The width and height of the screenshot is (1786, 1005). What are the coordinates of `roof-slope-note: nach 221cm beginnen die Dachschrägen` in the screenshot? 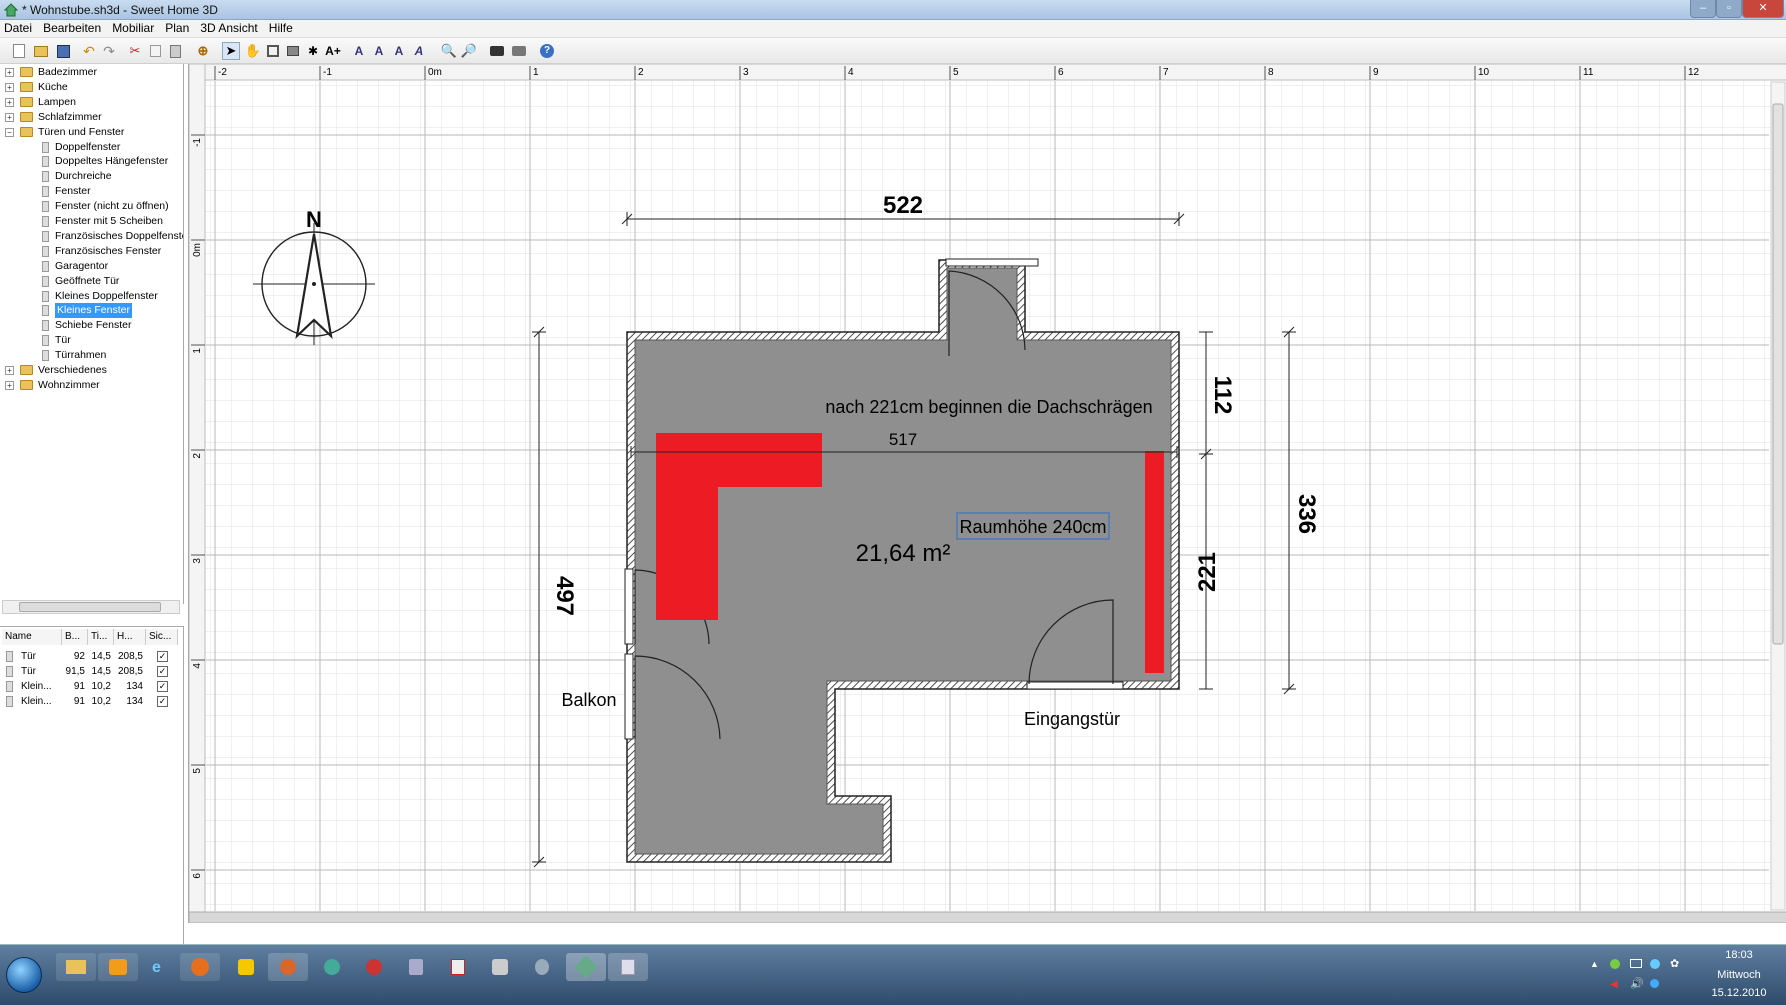 It's located at (988, 407).